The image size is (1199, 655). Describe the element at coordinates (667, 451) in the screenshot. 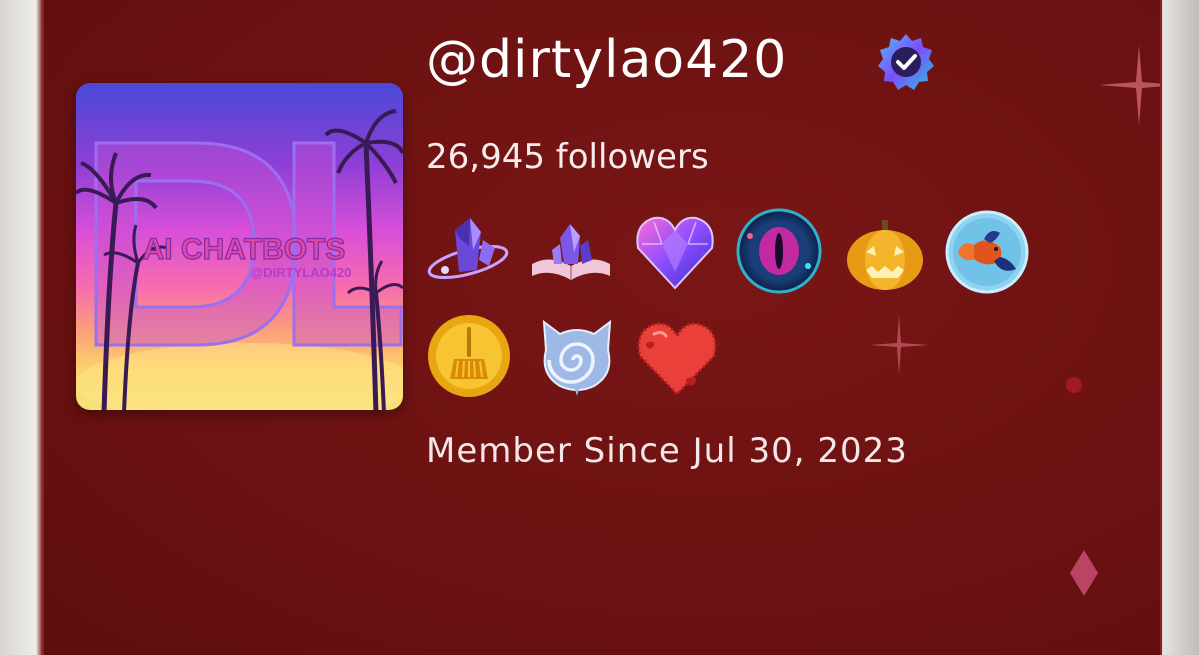

I see `member-since: Member Since Jul 30, 2023` at that location.